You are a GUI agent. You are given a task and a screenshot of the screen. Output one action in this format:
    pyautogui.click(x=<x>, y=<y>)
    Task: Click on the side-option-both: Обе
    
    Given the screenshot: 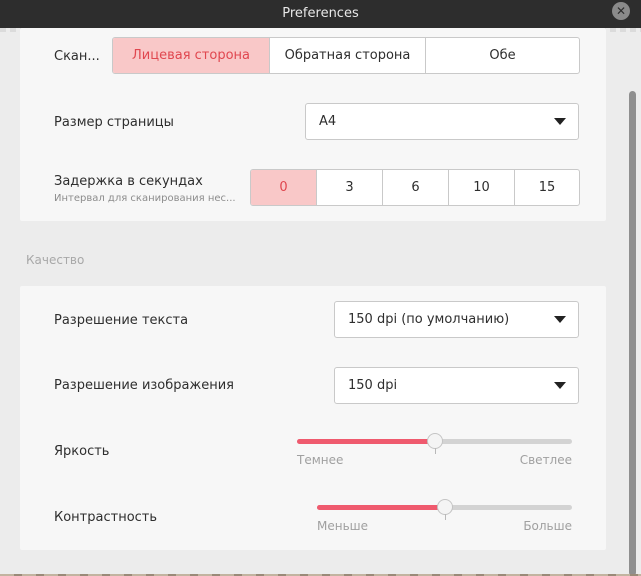 What is the action you would take?
    pyautogui.click(x=502, y=55)
    